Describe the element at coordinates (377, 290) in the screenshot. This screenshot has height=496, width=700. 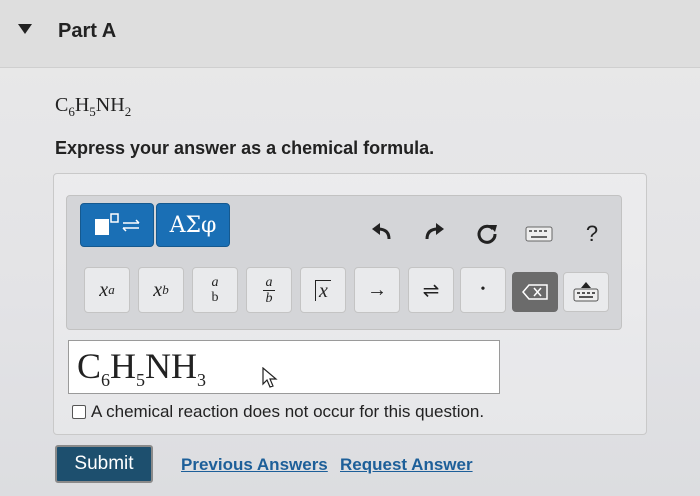
I see `reaction-arrow-button: →` at that location.